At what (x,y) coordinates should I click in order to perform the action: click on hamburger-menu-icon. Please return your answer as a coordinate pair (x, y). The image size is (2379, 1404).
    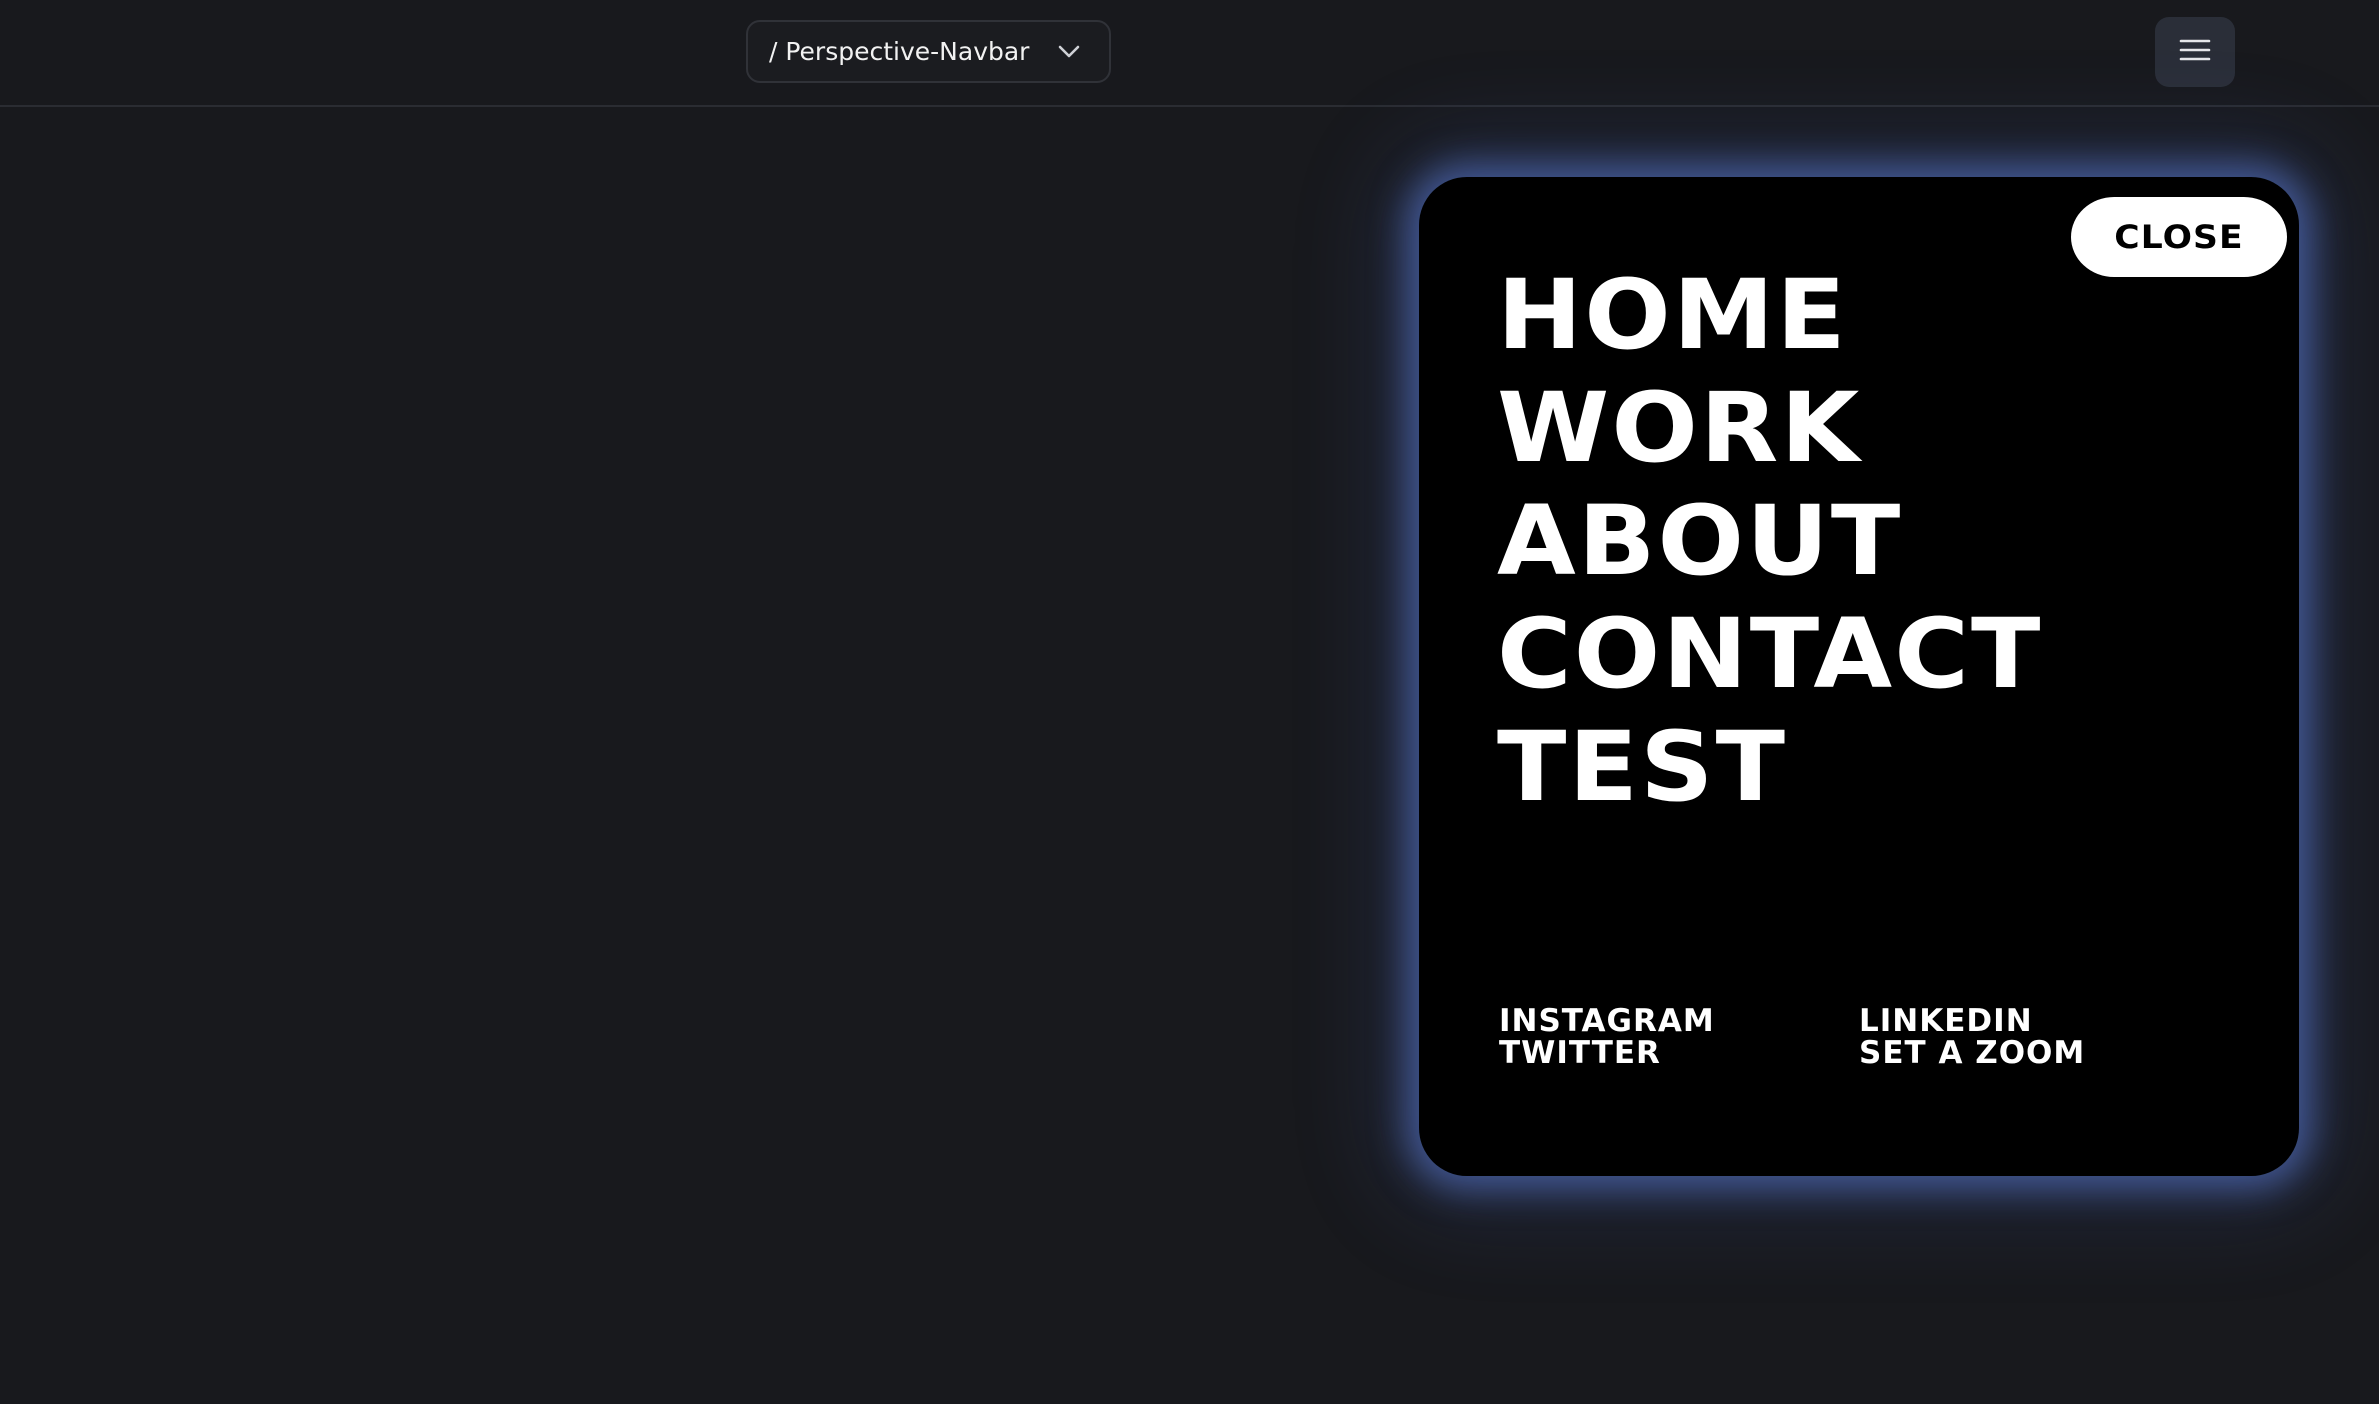
    Looking at the image, I should click on (2195, 52).